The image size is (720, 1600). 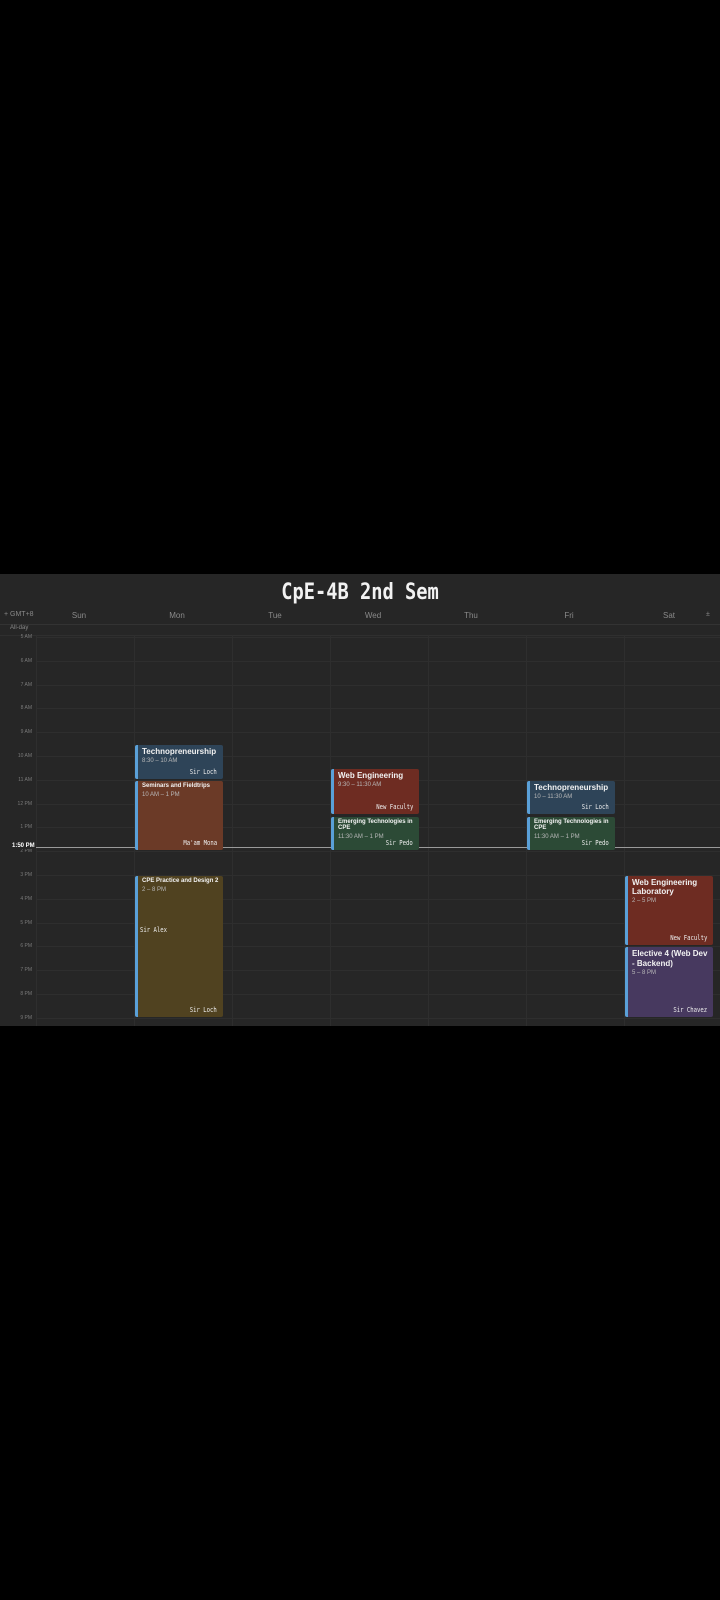 What do you see at coordinates (26, 637) in the screenshot?
I see `hour-label: 5 AM` at bounding box center [26, 637].